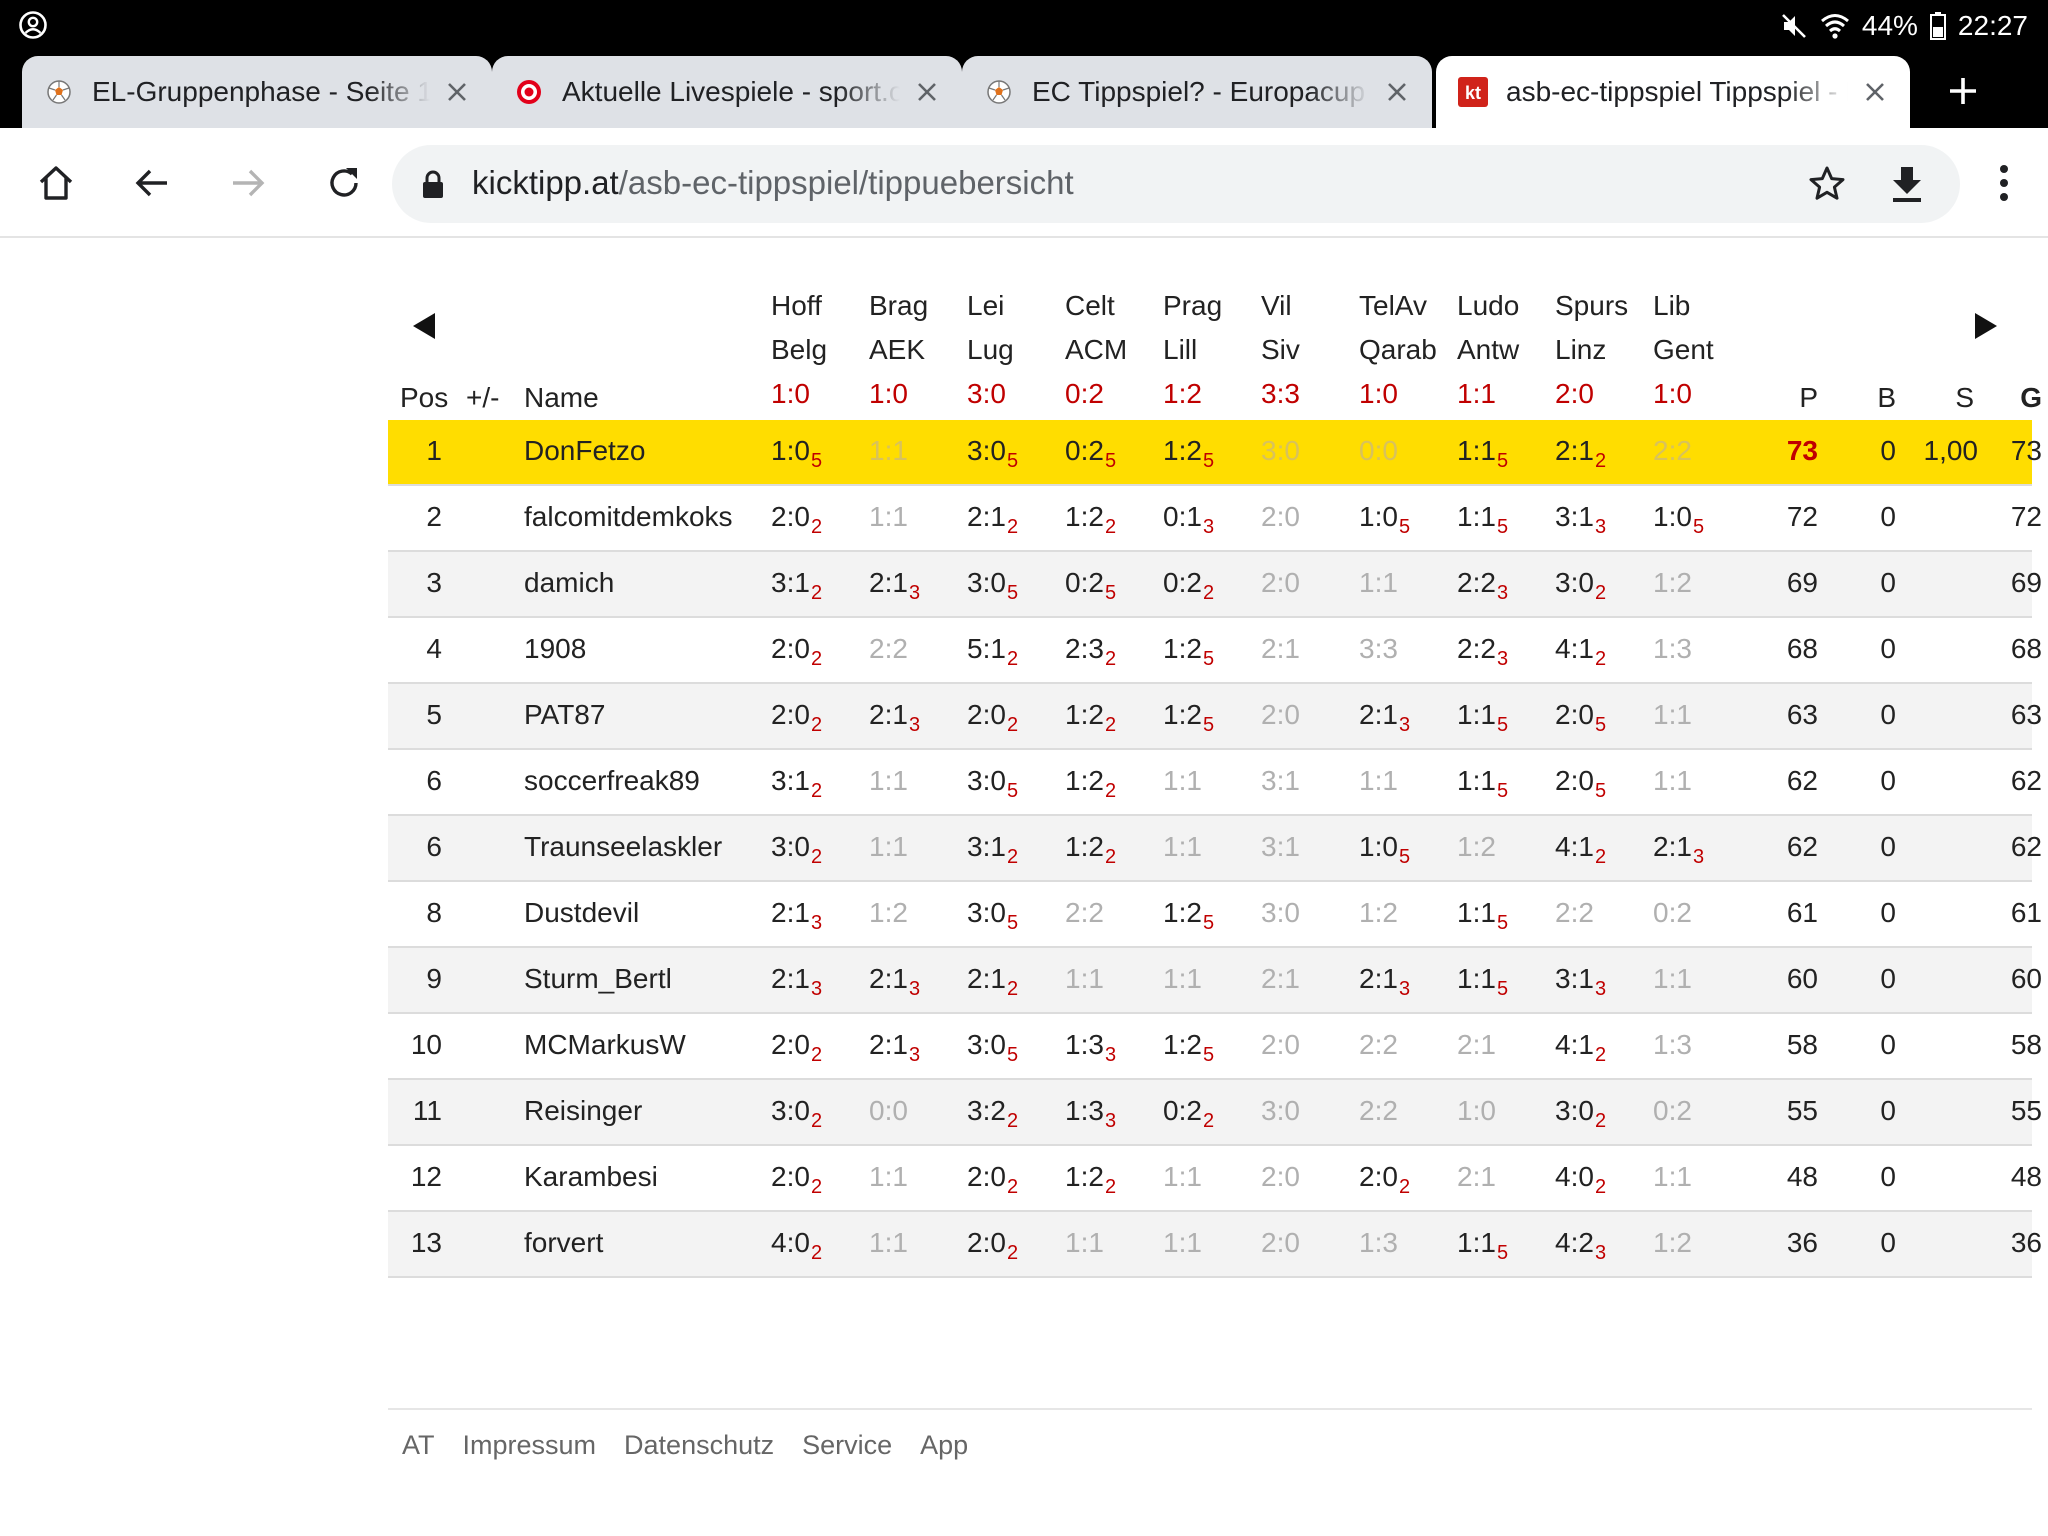 This screenshot has width=2048, height=1536. Describe the element at coordinates (418, 1445) in the screenshot. I see `footer-link-at: AT` at that location.